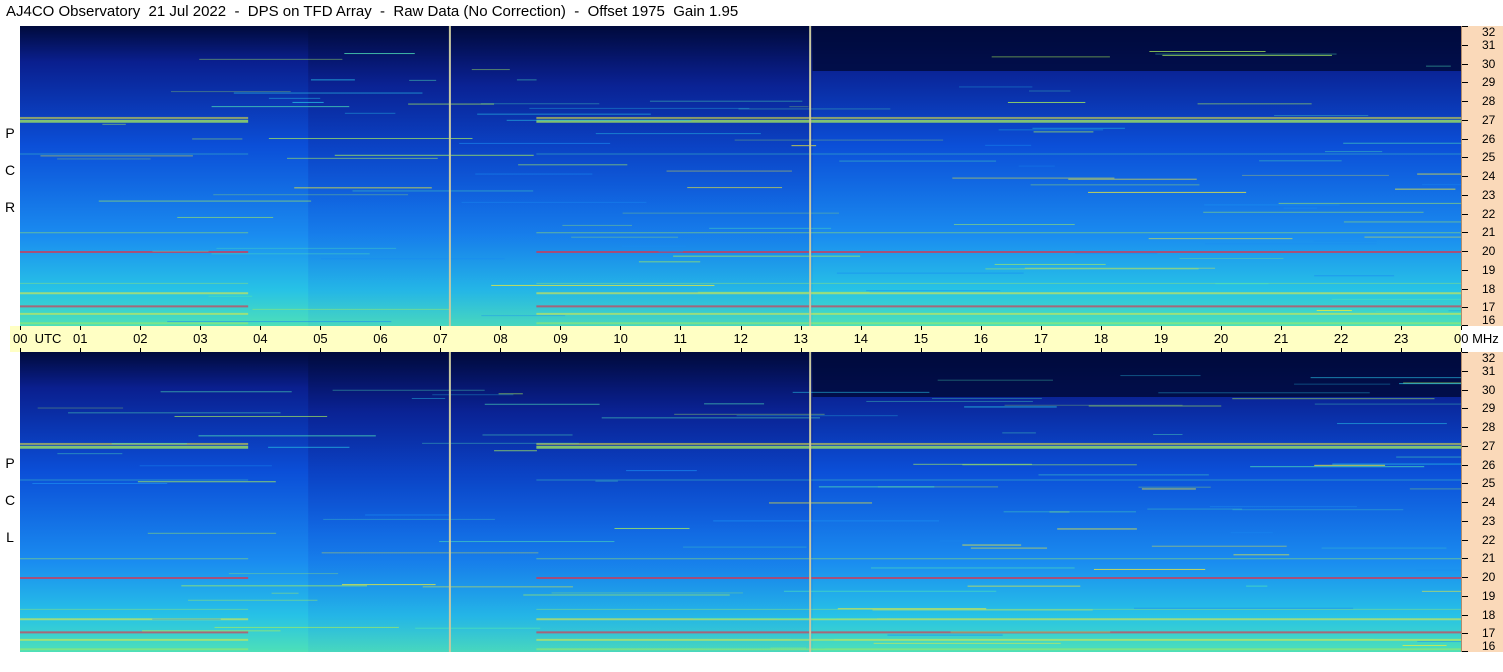 The height and width of the screenshot is (672, 1503). Describe the element at coordinates (1489, 427) in the screenshot. I see `bottom-mhz-label-28: 28` at that location.